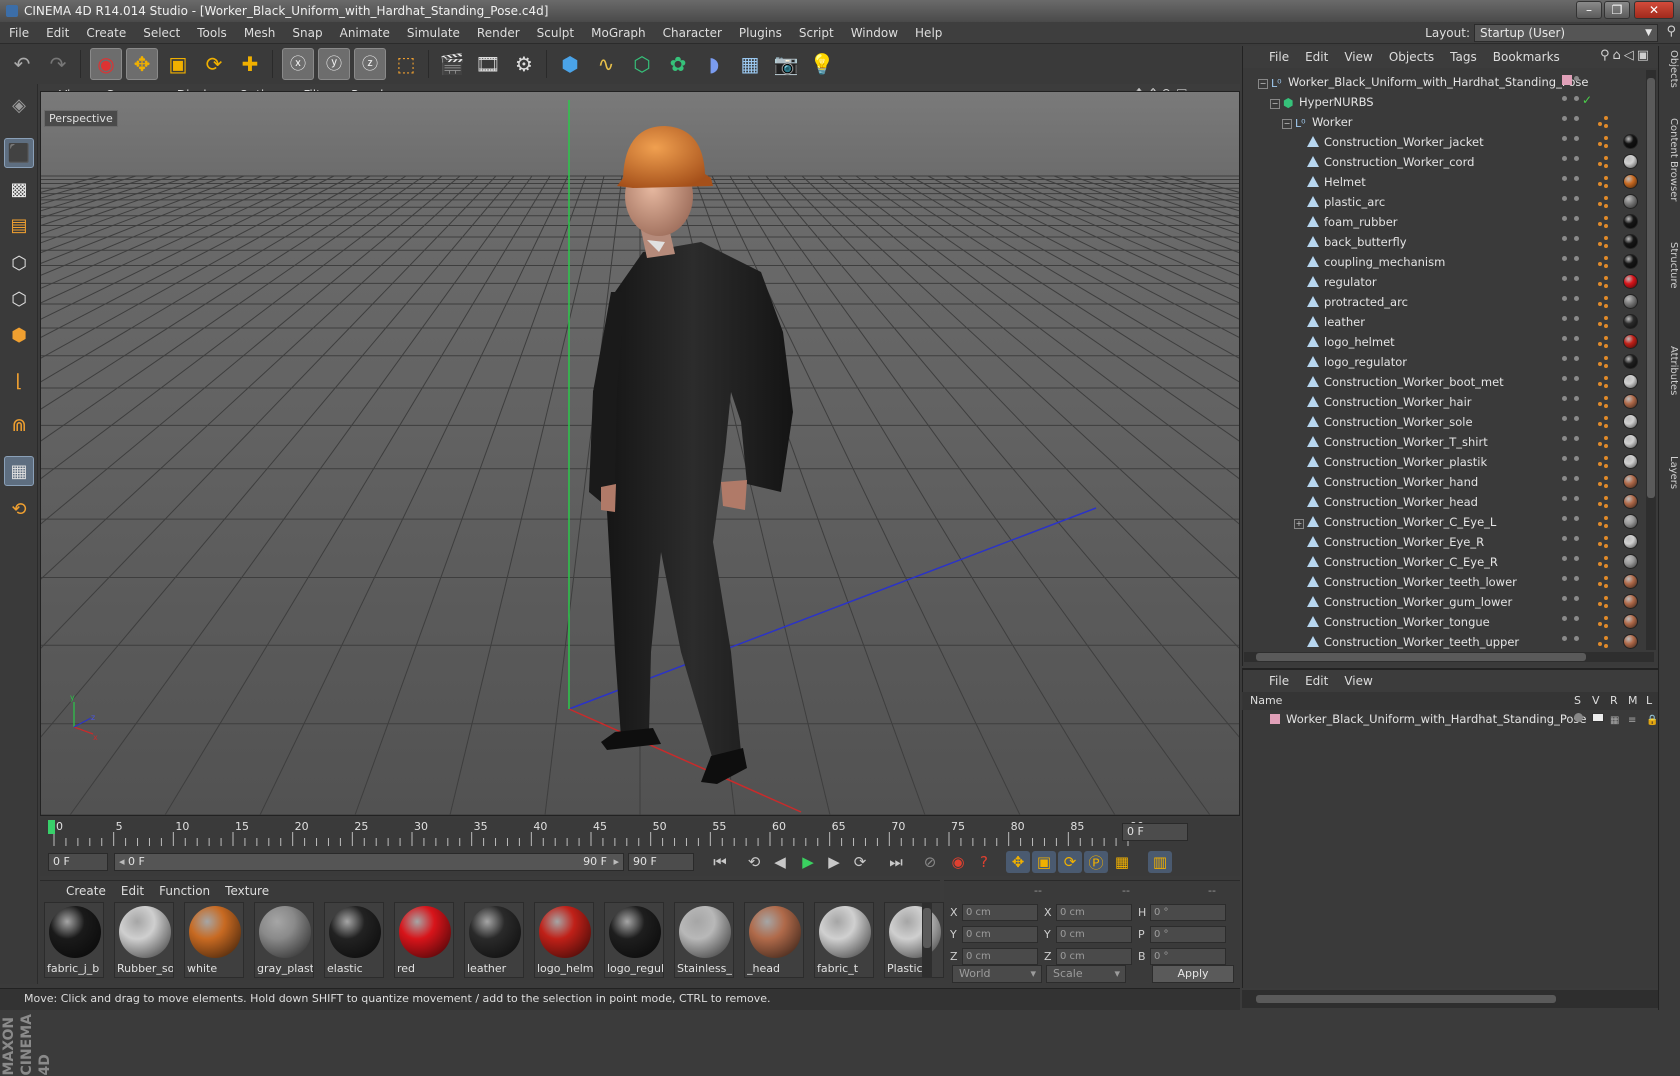  What do you see at coordinates (1070, 862) in the screenshot?
I see `key-rotation-icon: ⟳` at bounding box center [1070, 862].